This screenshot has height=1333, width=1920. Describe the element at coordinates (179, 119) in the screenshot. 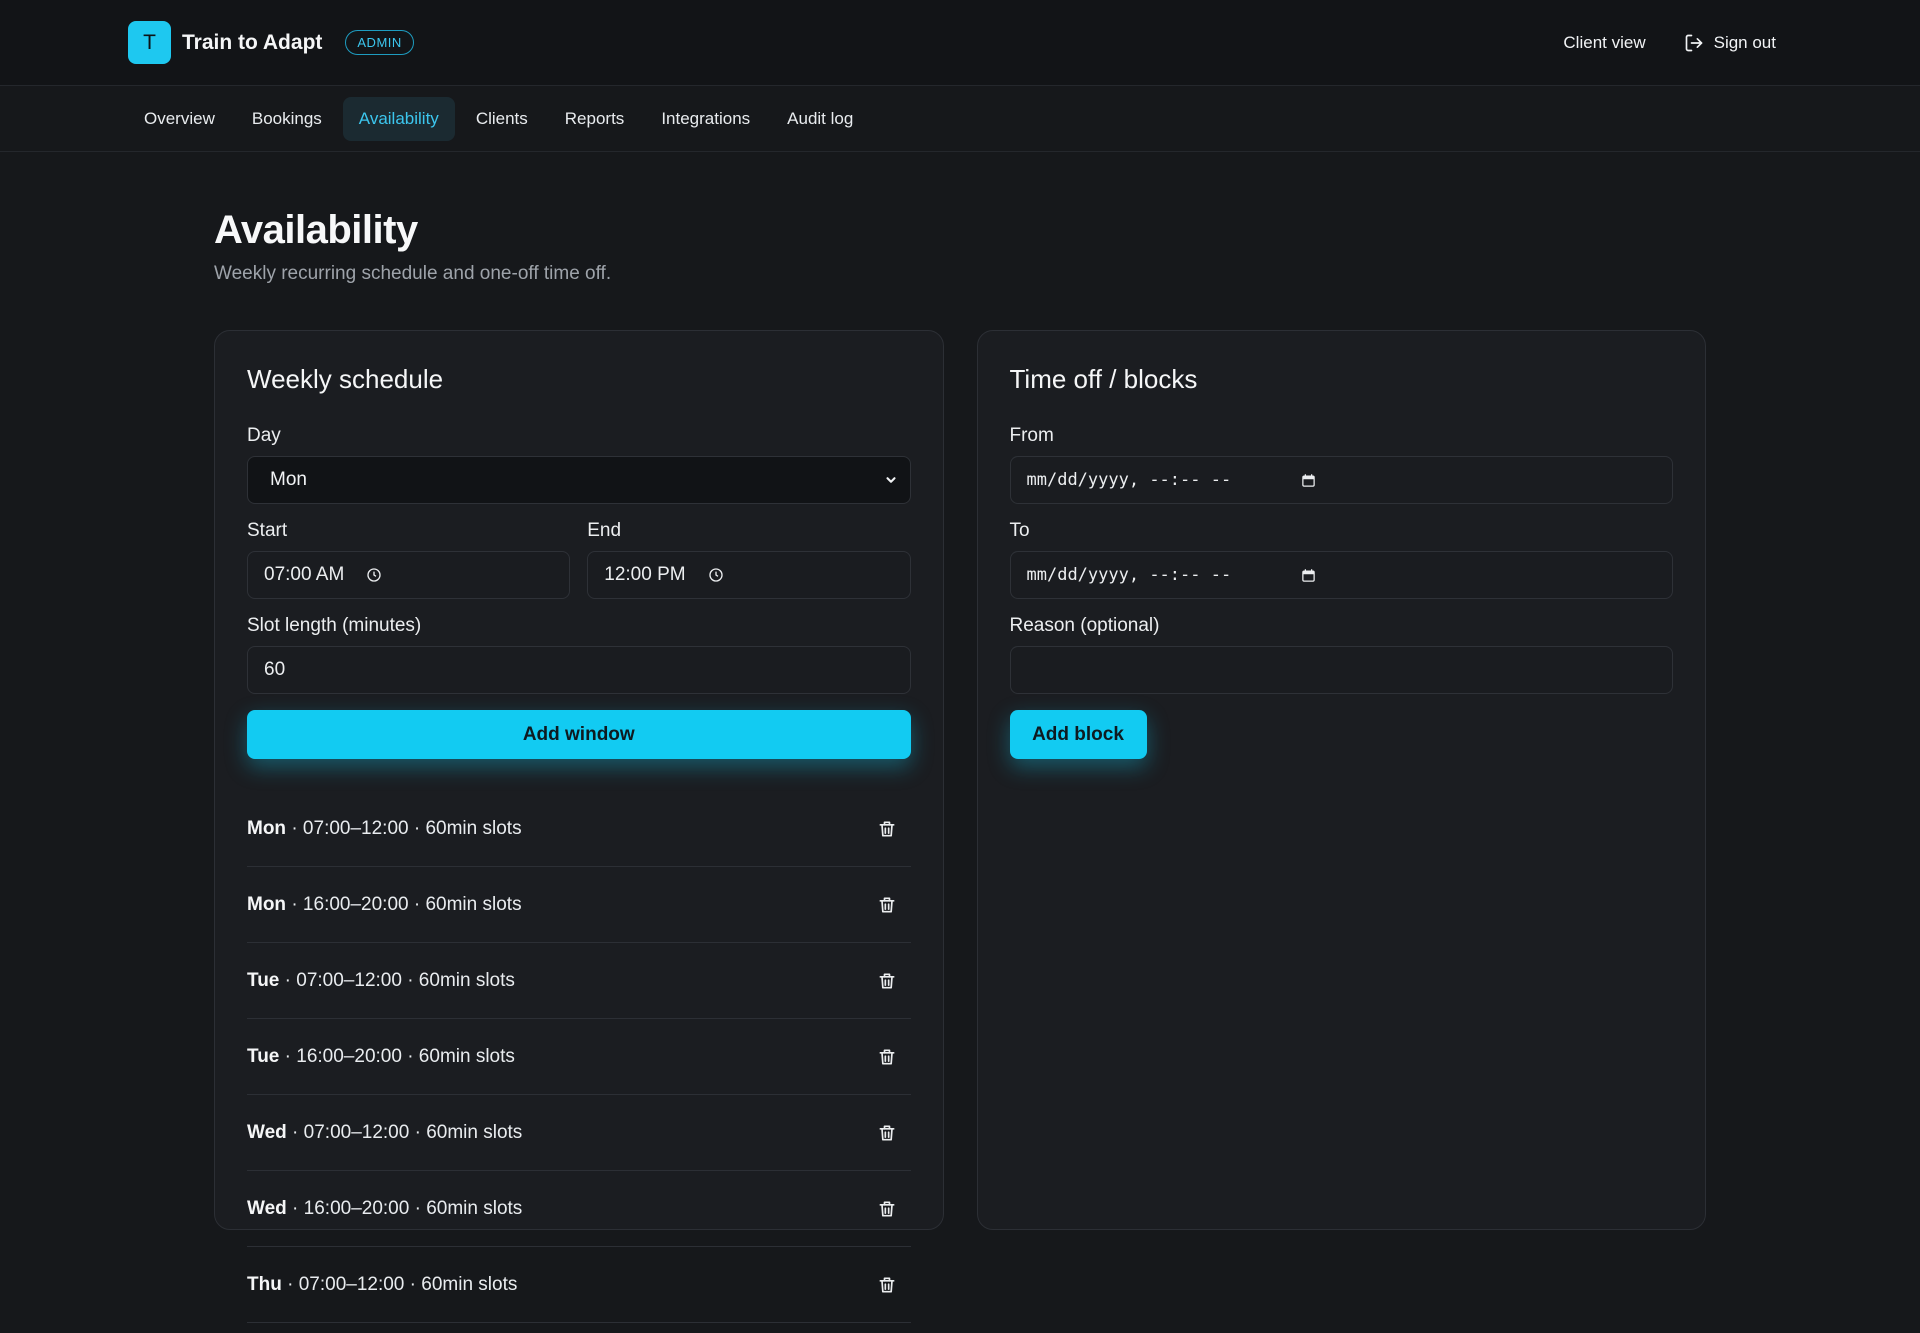

I see `tab-overview: Overview` at that location.